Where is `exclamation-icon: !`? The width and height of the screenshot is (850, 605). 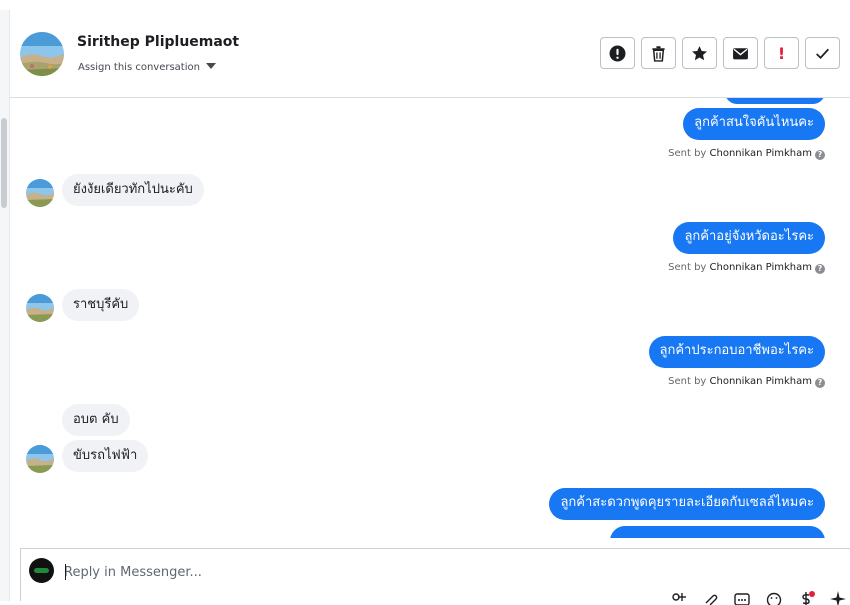 exclamation-icon: ! is located at coordinates (781, 53).